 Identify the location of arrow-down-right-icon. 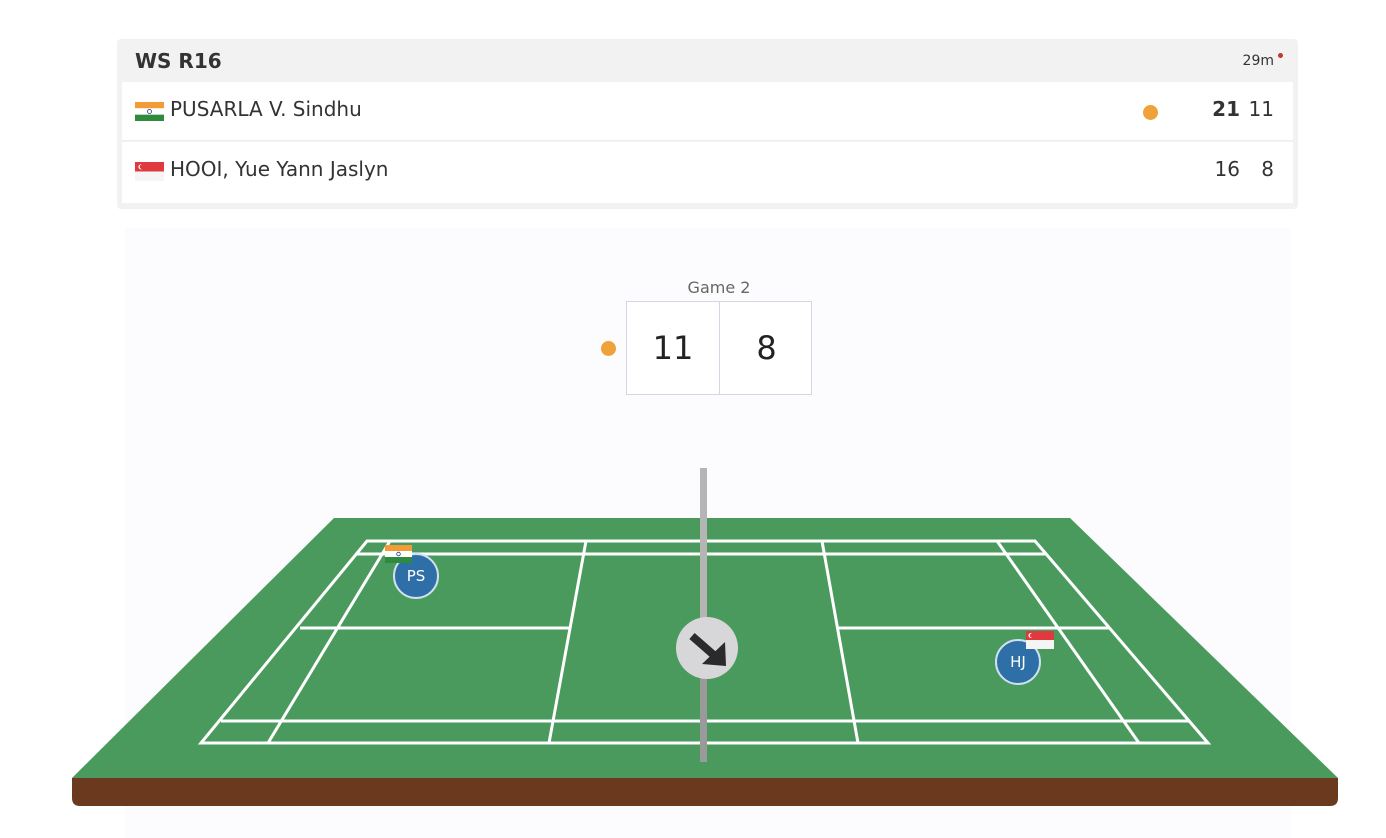
(707, 648).